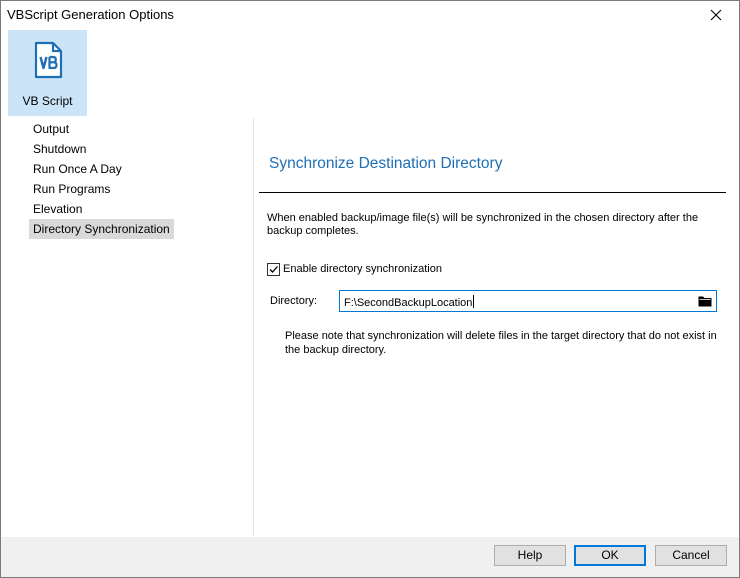 The image size is (740, 578). What do you see at coordinates (370, 15) in the screenshot?
I see `title-bar: VBScript Generation Options` at bounding box center [370, 15].